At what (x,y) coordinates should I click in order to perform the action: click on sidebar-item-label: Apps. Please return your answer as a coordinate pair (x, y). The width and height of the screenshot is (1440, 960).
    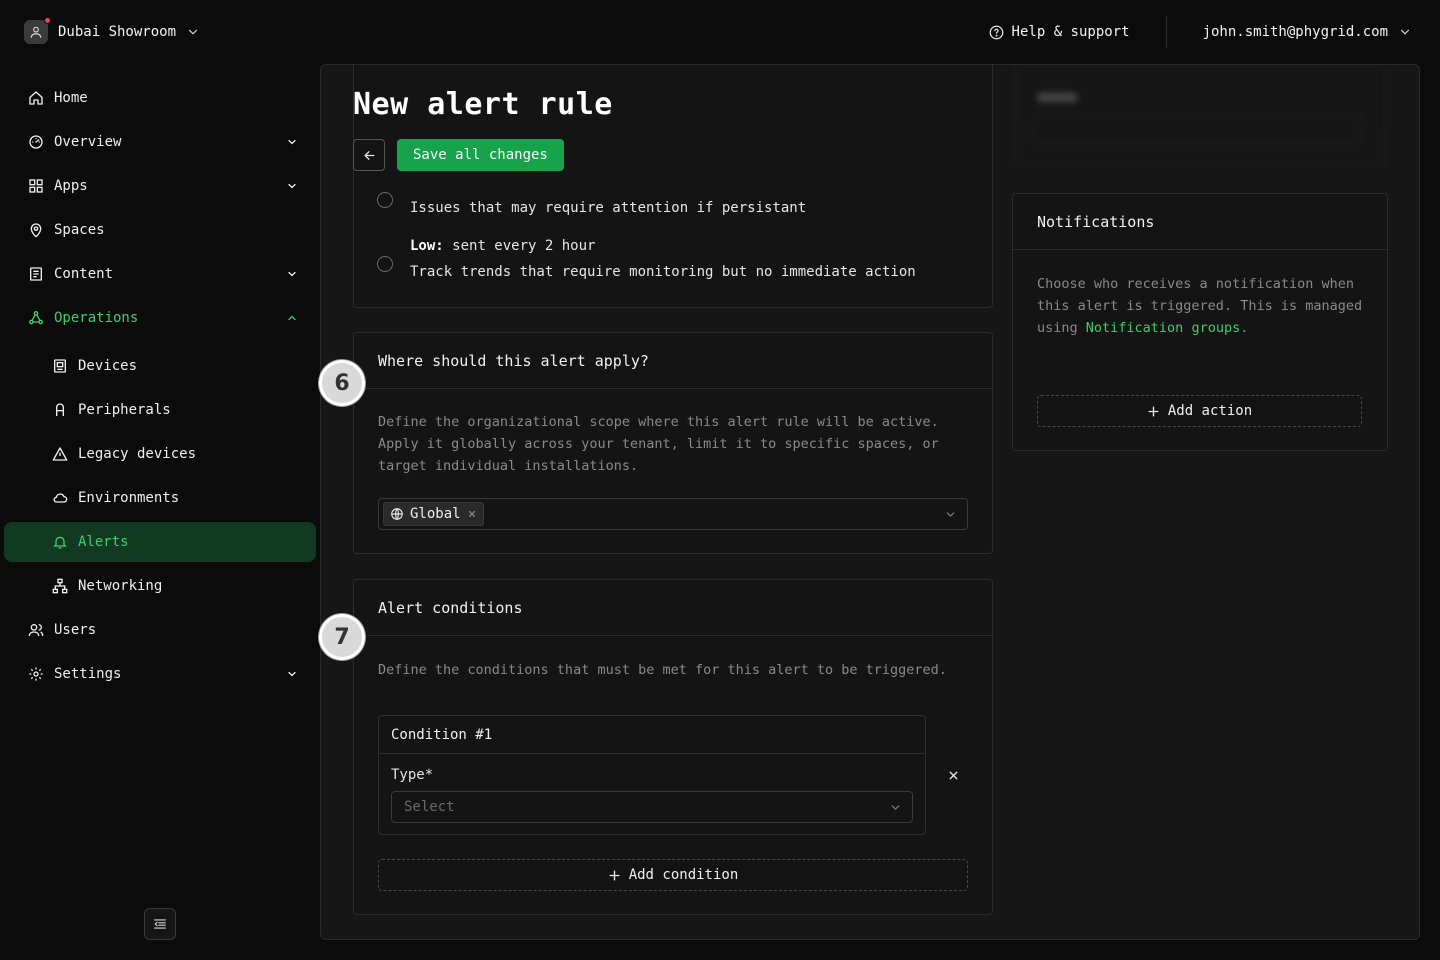
    Looking at the image, I should click on (71, 186).